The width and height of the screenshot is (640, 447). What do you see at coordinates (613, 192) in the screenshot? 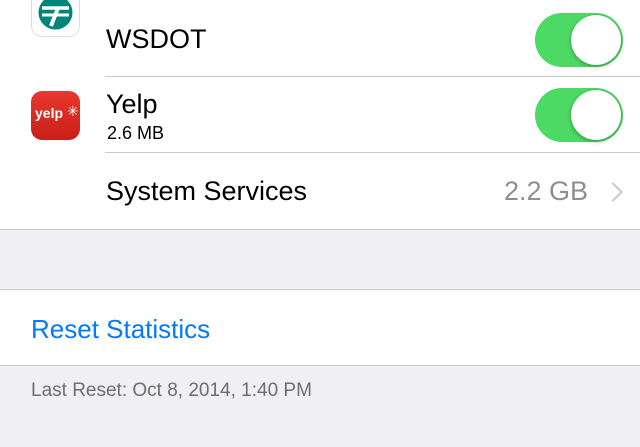
I see `chevron-right-icon` at bounding box center [613, 192].